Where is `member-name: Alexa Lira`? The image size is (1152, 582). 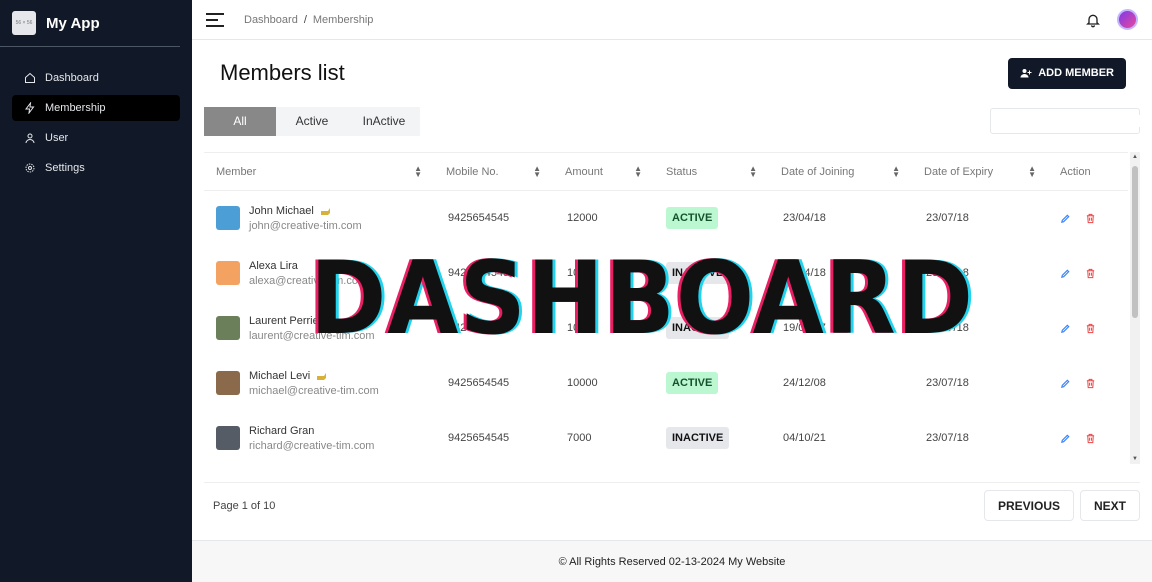
member-name: Alexa Lira is located at coordinates (273, 265).